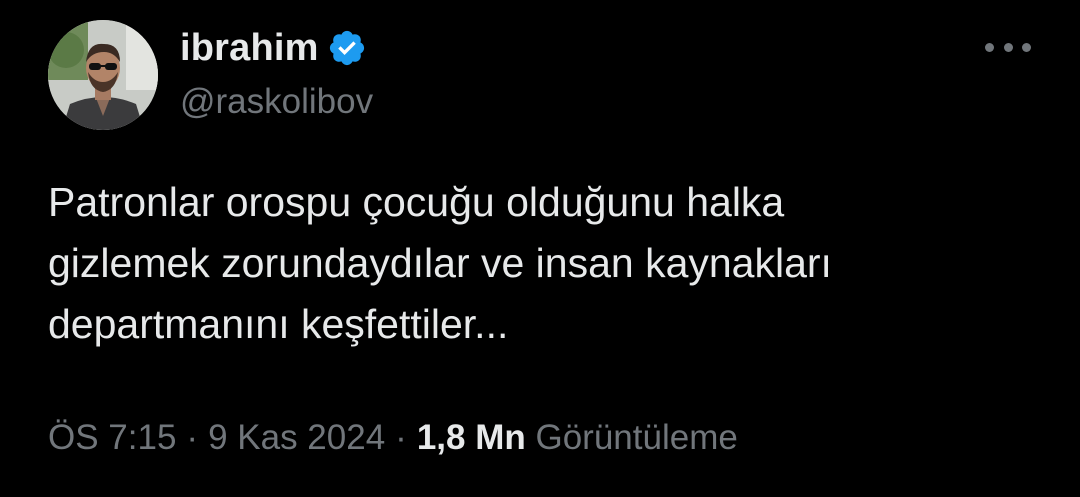 Image resolution: width=1080 pixels, height=497 pixels. I want to click on tweet-time: ÖS 7:15, so click(112, 437).